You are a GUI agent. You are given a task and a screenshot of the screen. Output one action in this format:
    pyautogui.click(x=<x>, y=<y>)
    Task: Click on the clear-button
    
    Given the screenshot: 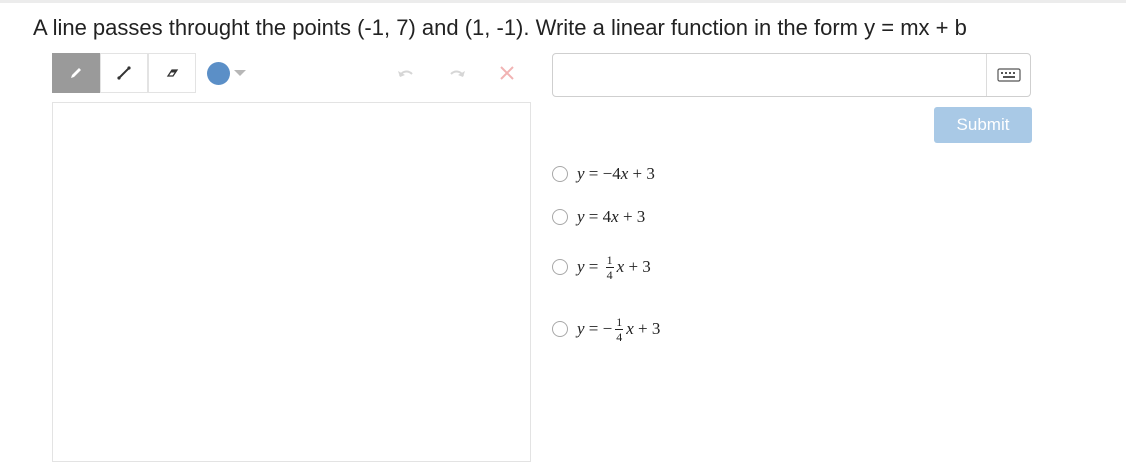 What is the action you would take?
    pyautogui.click(x=507, y=73)
    